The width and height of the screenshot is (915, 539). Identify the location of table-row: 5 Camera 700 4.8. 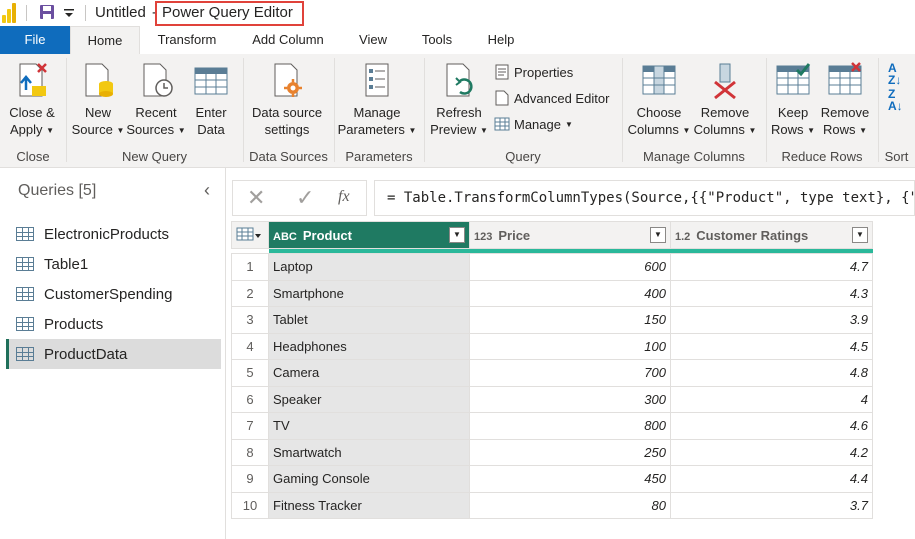
(552, 373).